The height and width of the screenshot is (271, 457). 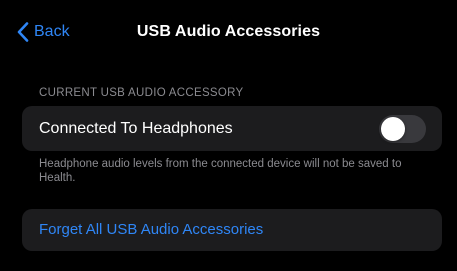 What do you see at coordinates (136, 128) in the screenshot?
I see `connected-to-headphones-label: Connected To Headphones` at bounding box center [136, 128].